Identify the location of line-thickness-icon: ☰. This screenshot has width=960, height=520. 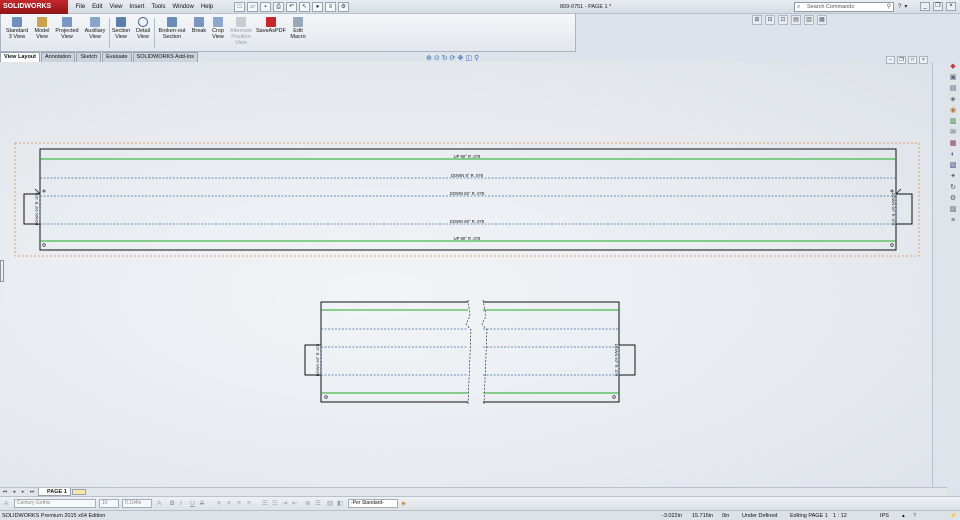
(318, 503).